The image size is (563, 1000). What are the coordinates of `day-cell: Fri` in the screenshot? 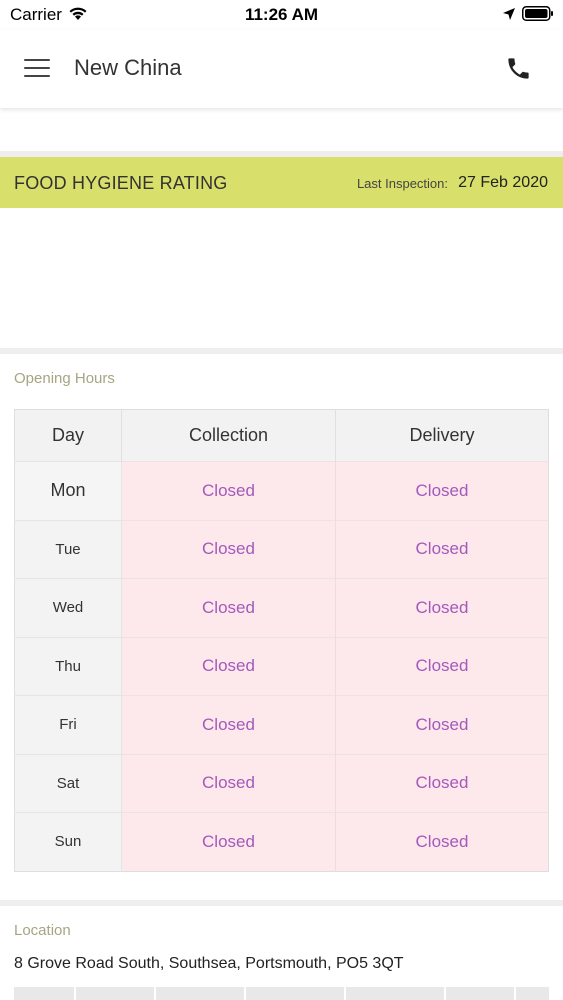 It's located at (68, 724).